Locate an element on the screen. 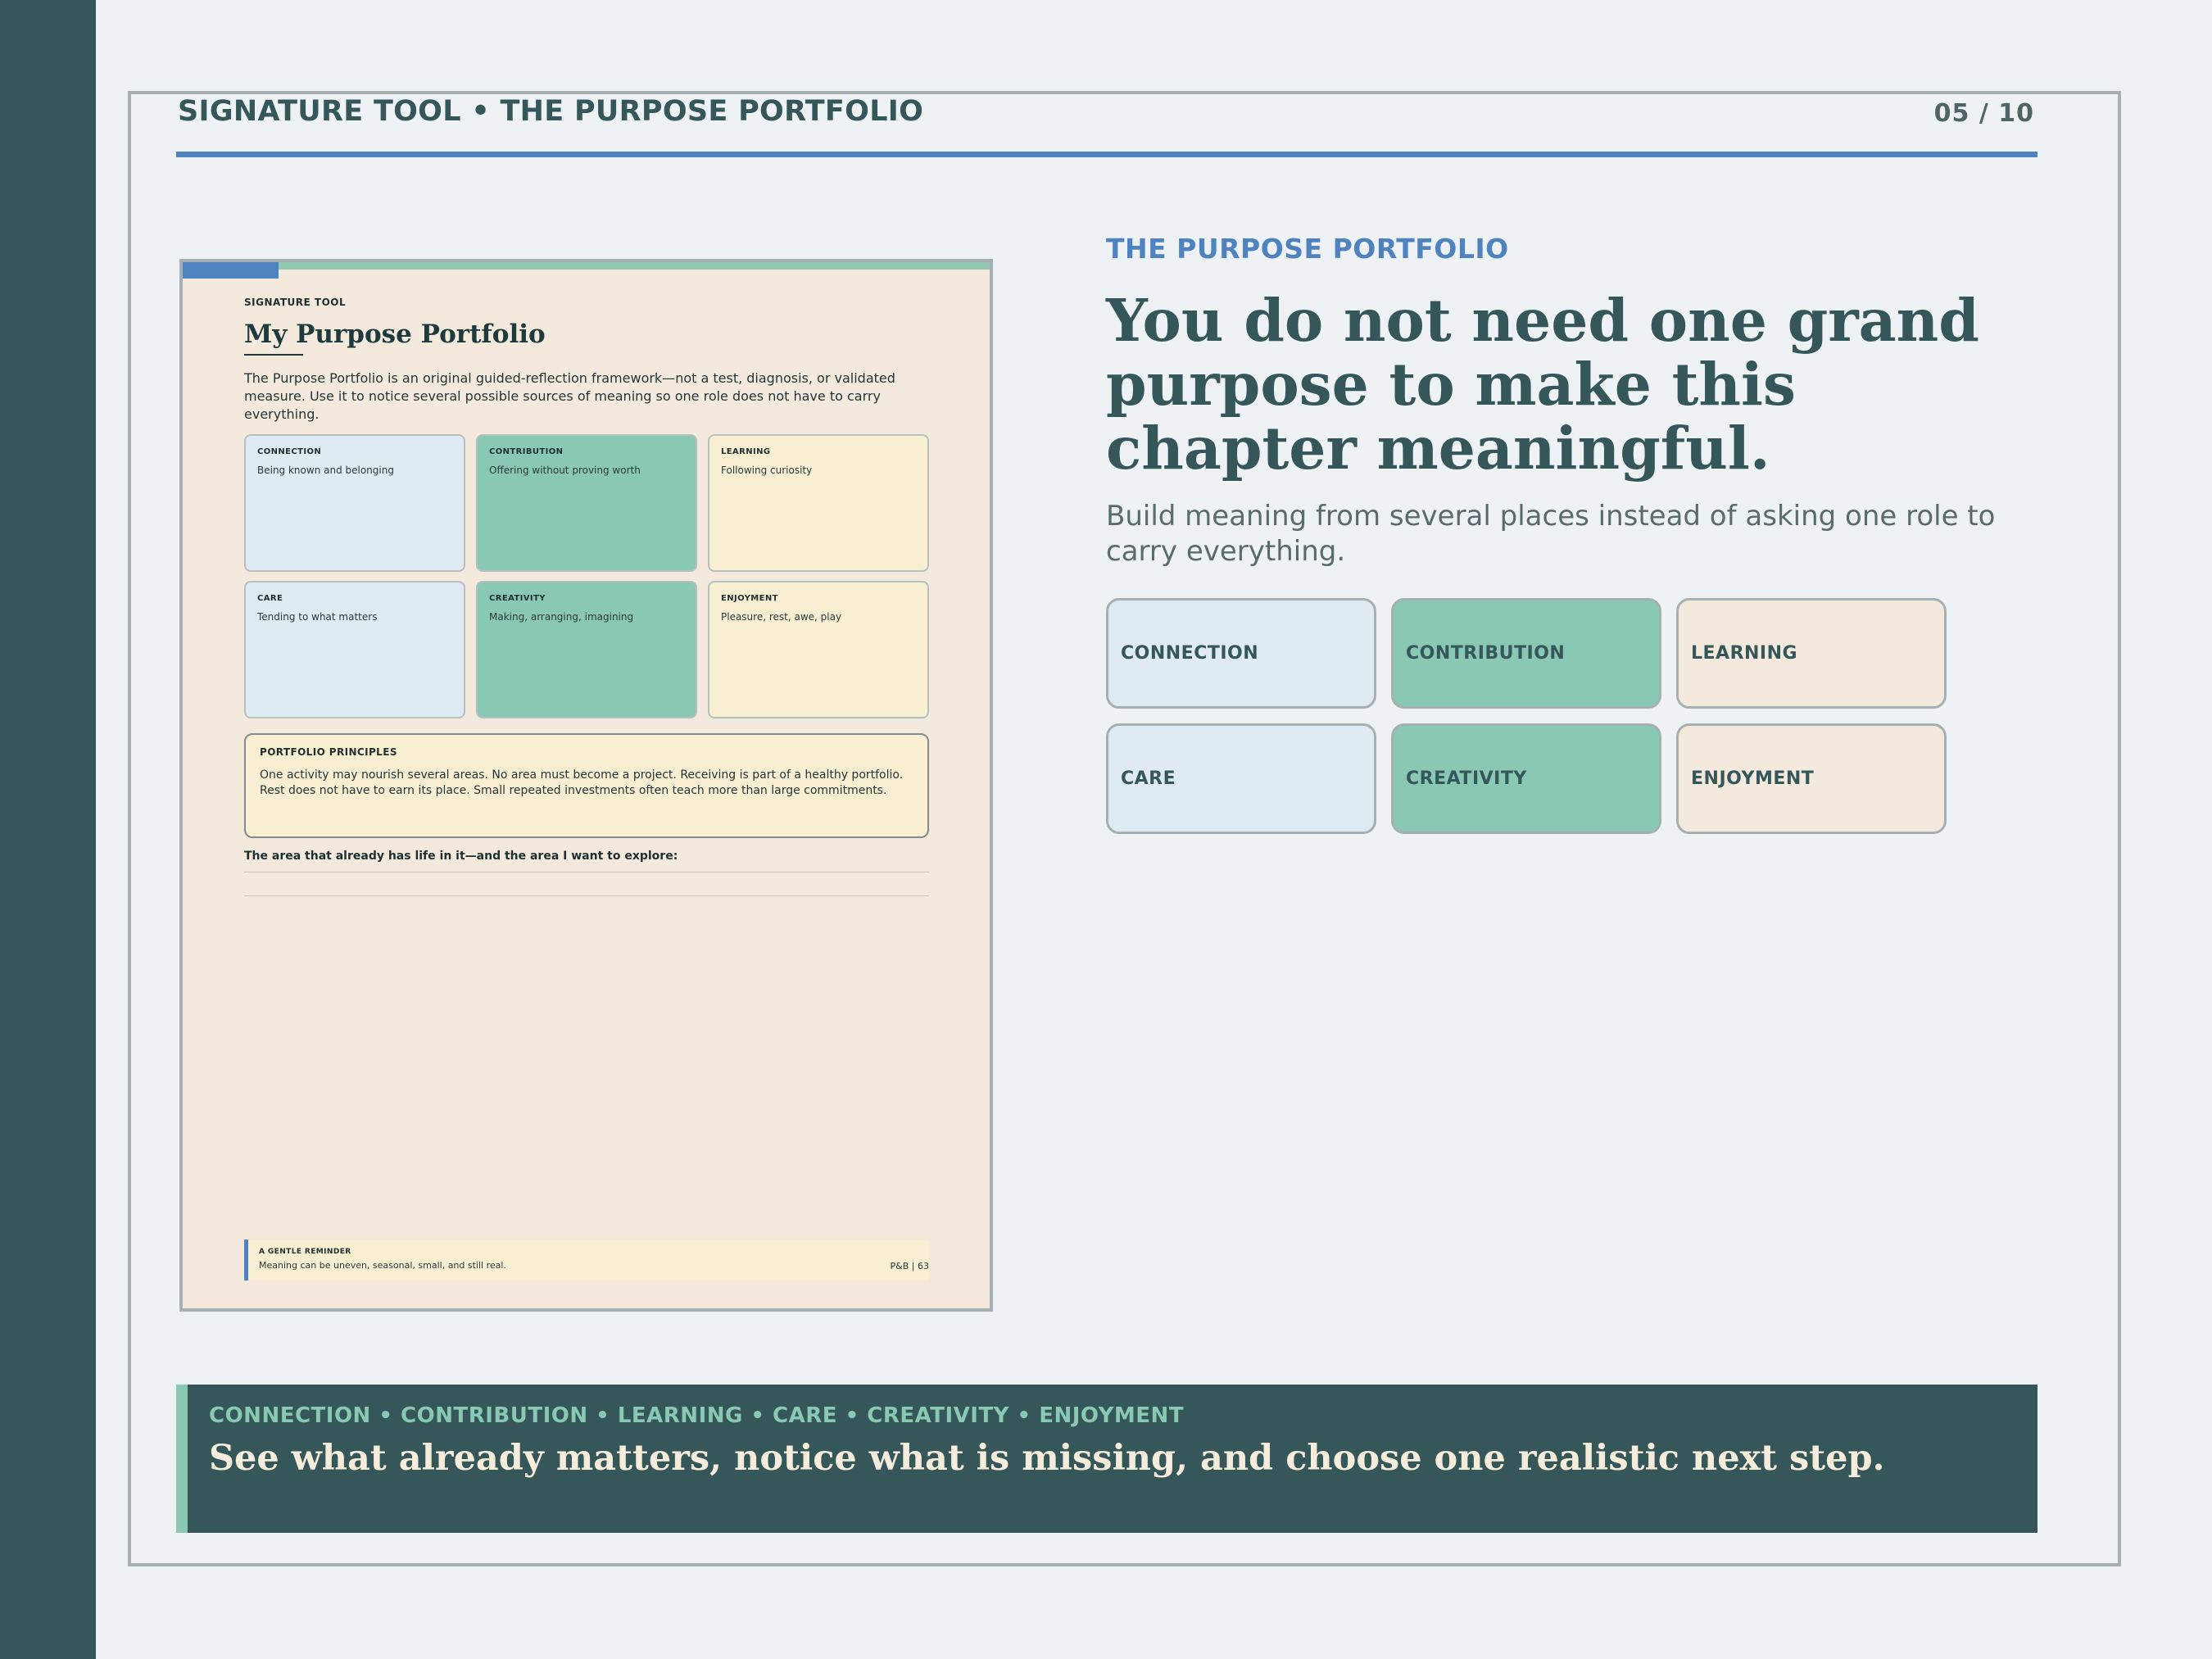 This screenshot has height=1659, width=2212. banner-accent-bar is located at coordinates (182, 1459).